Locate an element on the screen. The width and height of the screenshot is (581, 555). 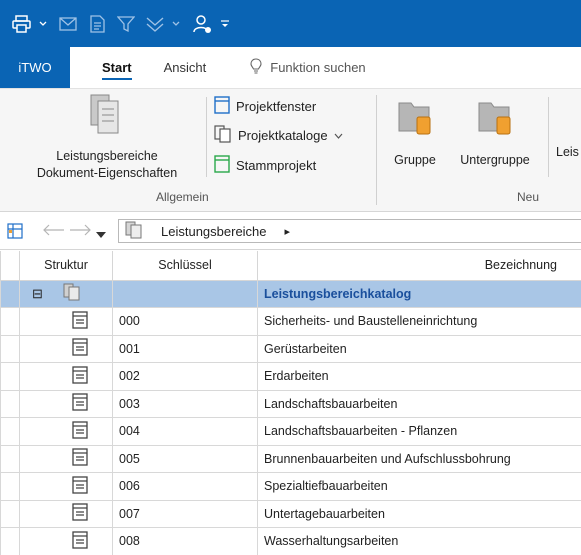
truncated-button: Leis is located at coordinates (568, 152).